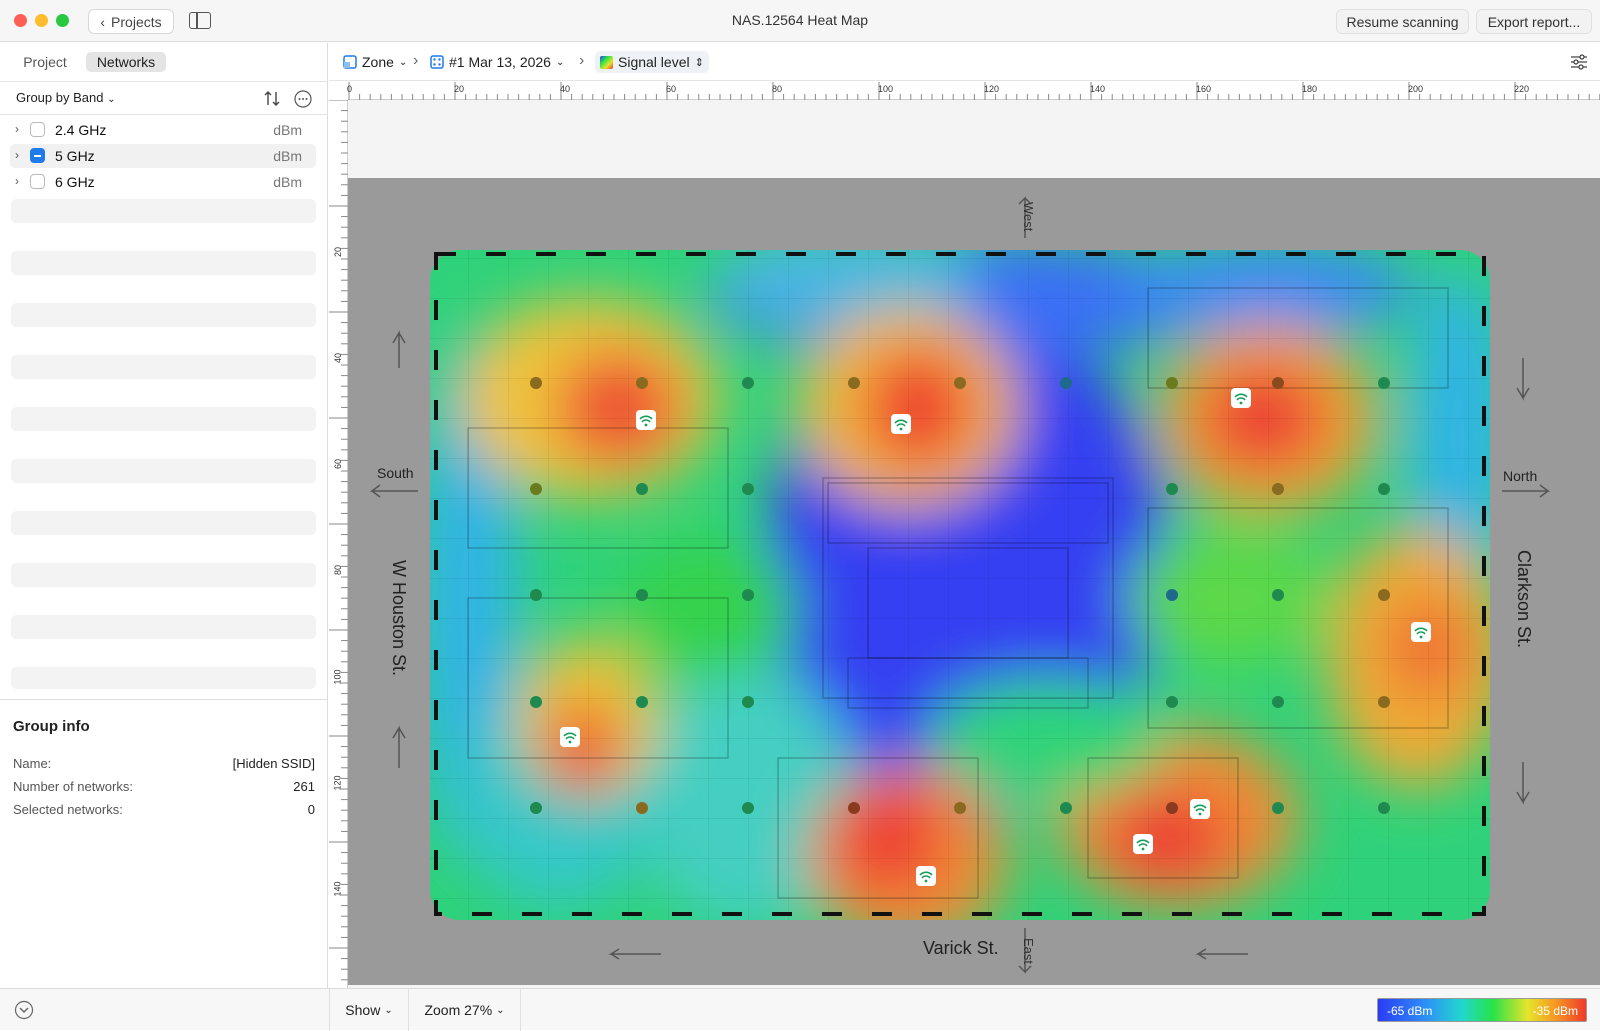 Image resolution: width=1600 pixels, height=1031 pixels. Describe the element at coordinates (24, 1010) in the screenshot. I see `collapse-panel-icon` at that location.